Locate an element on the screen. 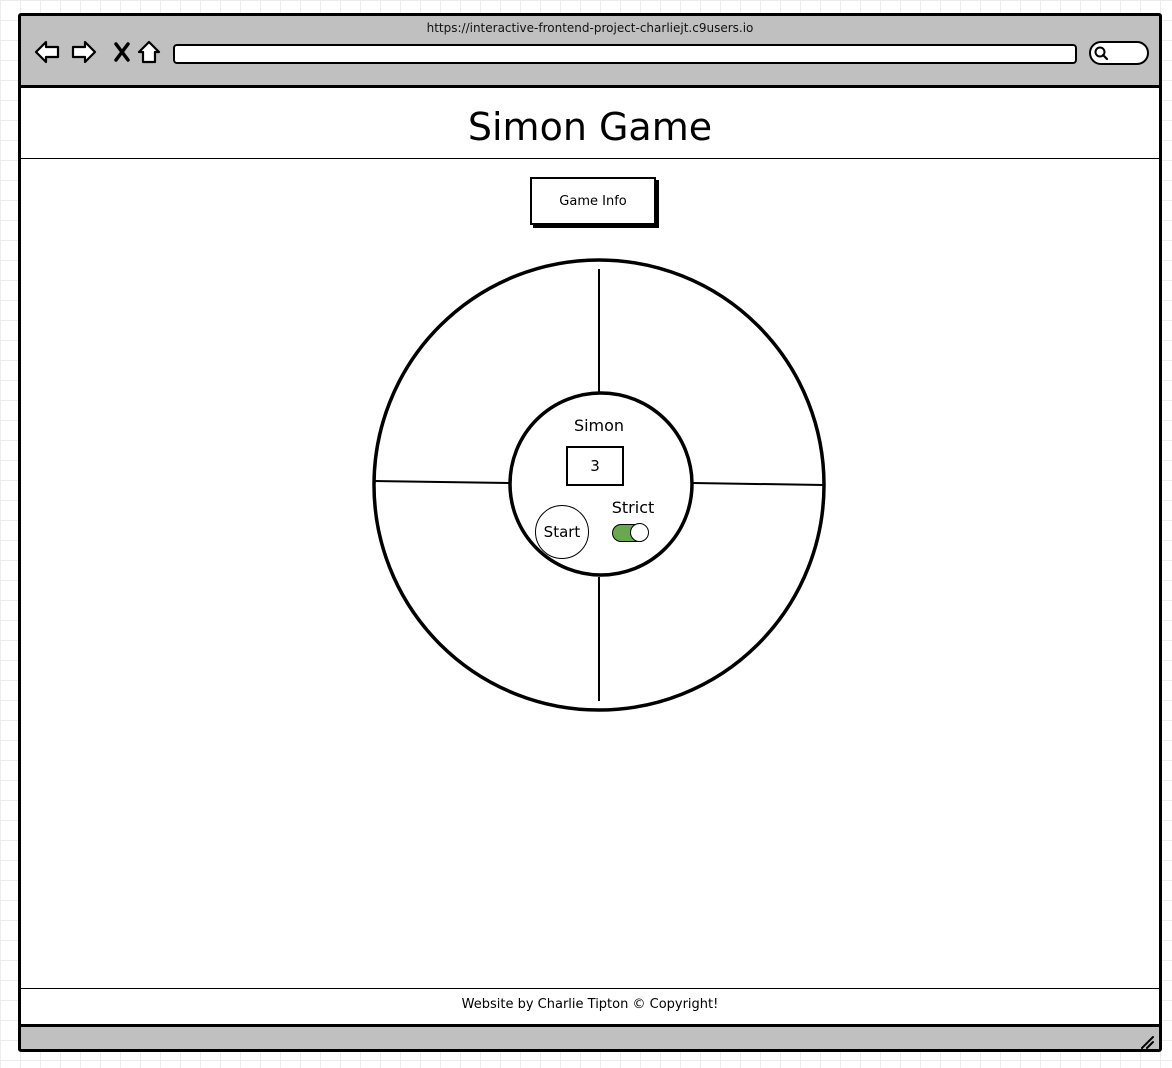 Image resolution: width=1172 pixels, height=1068 pixels. browser-statusbar is located at coordinates (590, 1036).